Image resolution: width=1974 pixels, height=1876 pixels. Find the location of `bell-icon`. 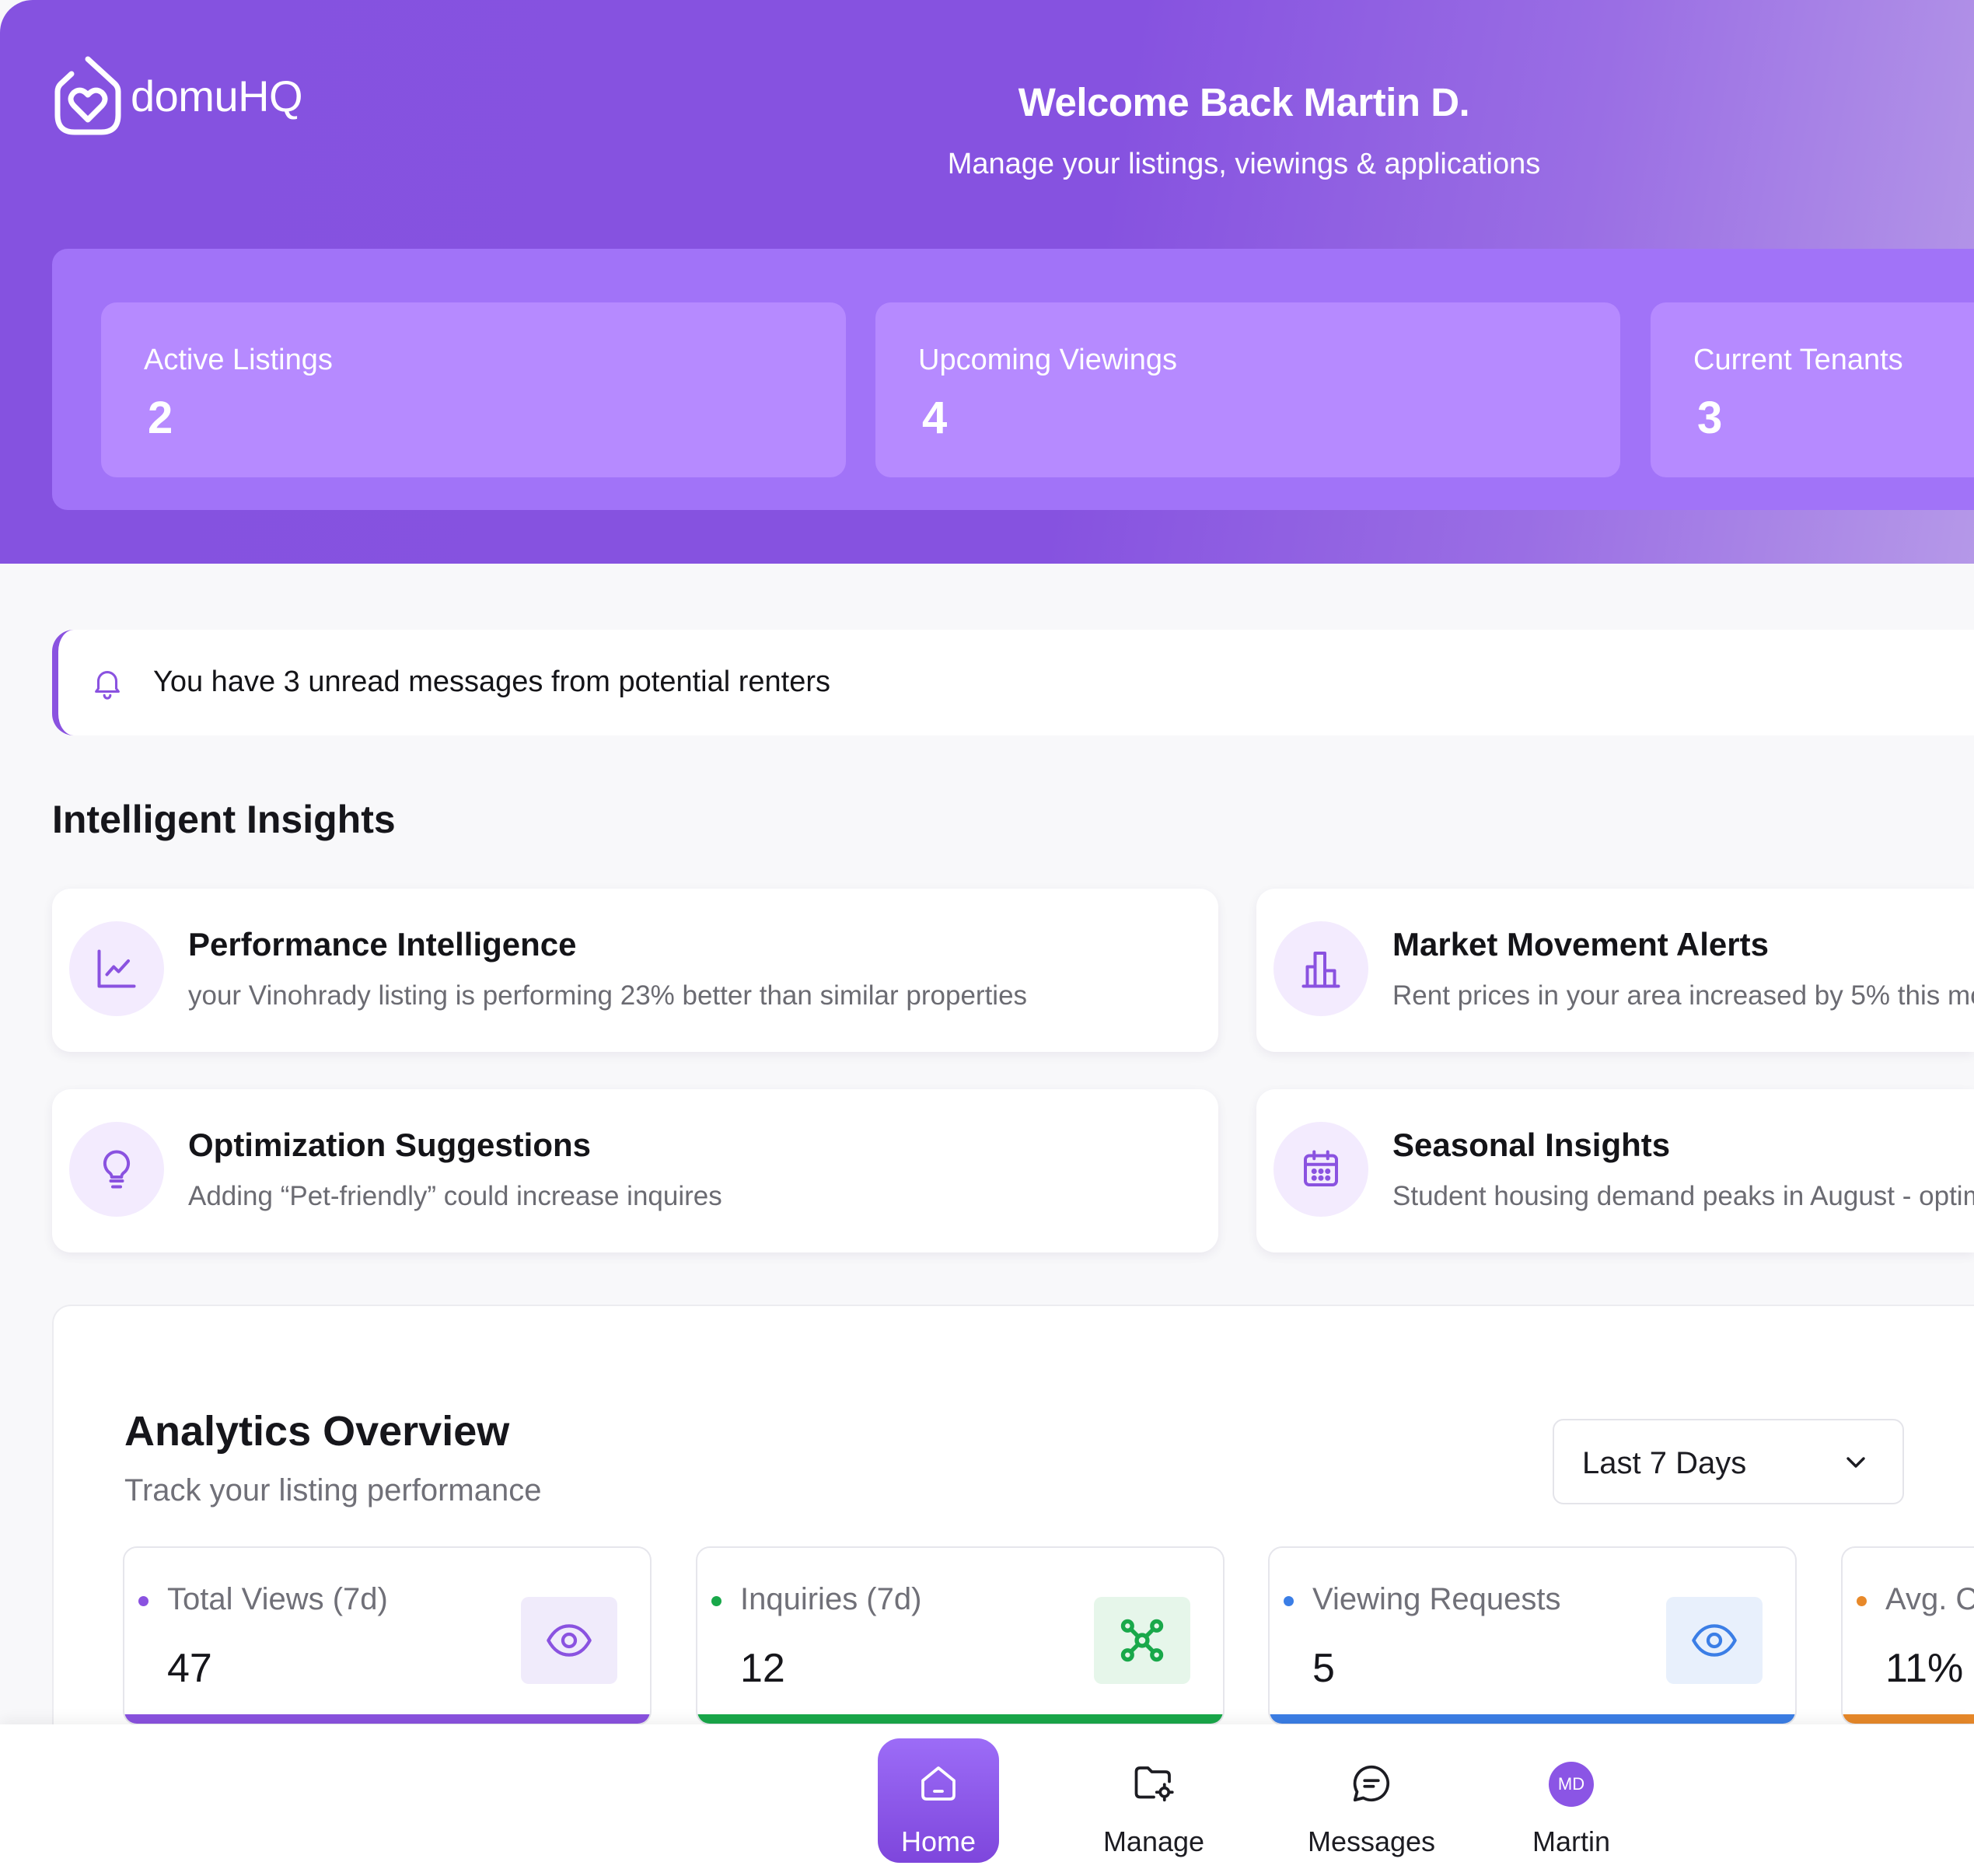

bell-icon is located at coordinates (107, 685).